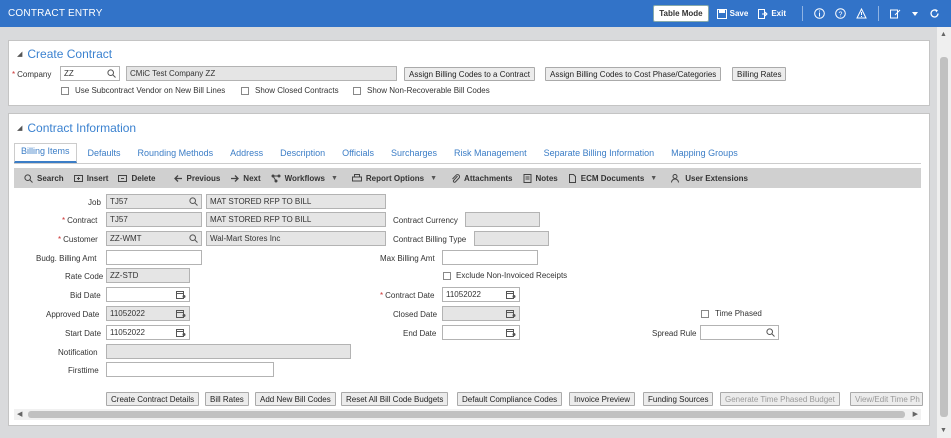  Describe the element at coordinates (705, 314) in the screenshot. I see `time-phased-checkbox` at that location.